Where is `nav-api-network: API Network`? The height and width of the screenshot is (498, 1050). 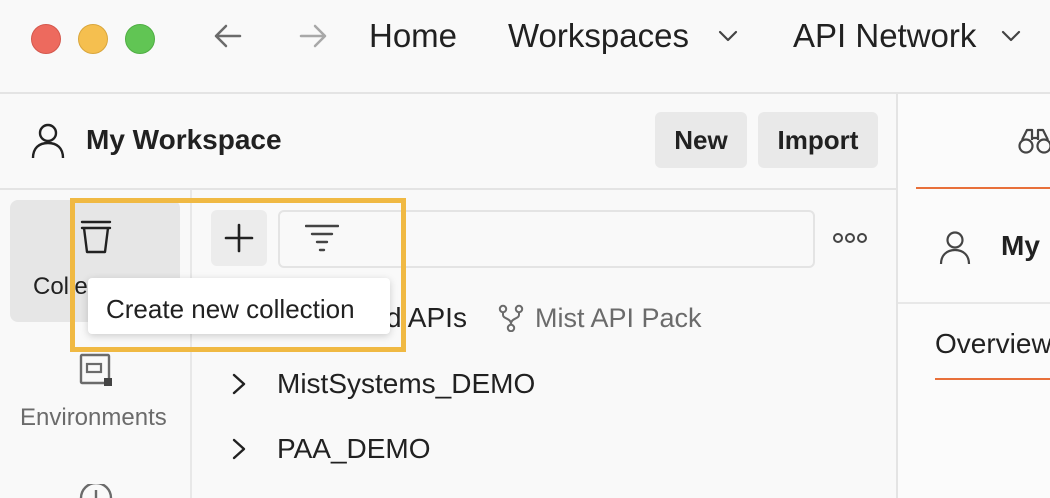
nav-api-network: API Network is located at coordinates (884, 36).